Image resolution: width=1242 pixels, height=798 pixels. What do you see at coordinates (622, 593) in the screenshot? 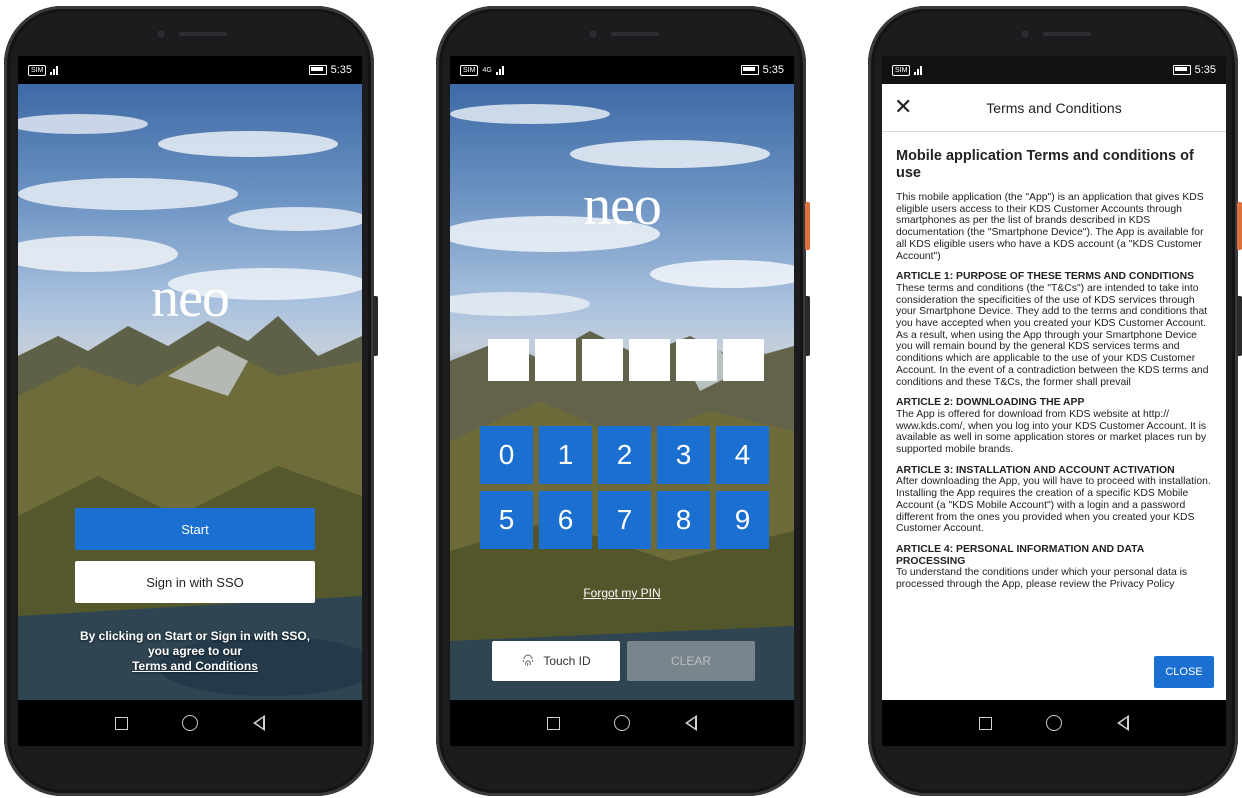
I see `forgot-pin-link: Forgot my PIN` at bounding box center [622, 593].